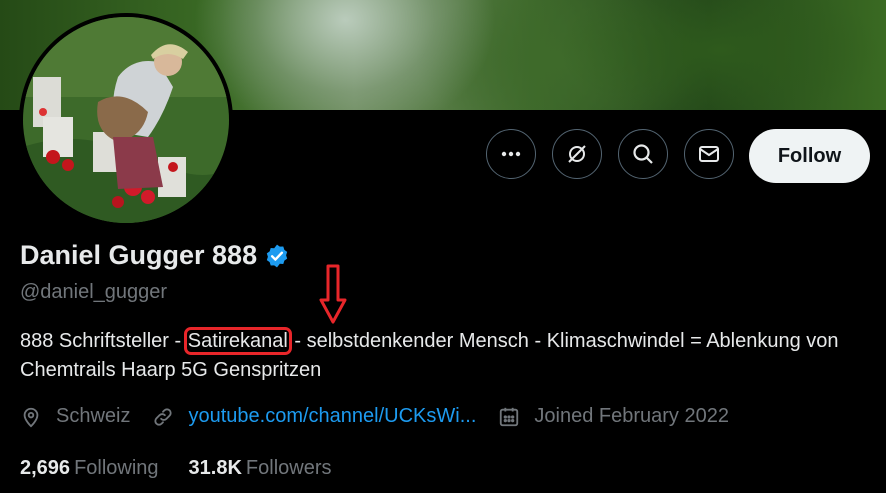 The image size is (886, 493). I want to click on verified-badge-icon, so click(277, 256).